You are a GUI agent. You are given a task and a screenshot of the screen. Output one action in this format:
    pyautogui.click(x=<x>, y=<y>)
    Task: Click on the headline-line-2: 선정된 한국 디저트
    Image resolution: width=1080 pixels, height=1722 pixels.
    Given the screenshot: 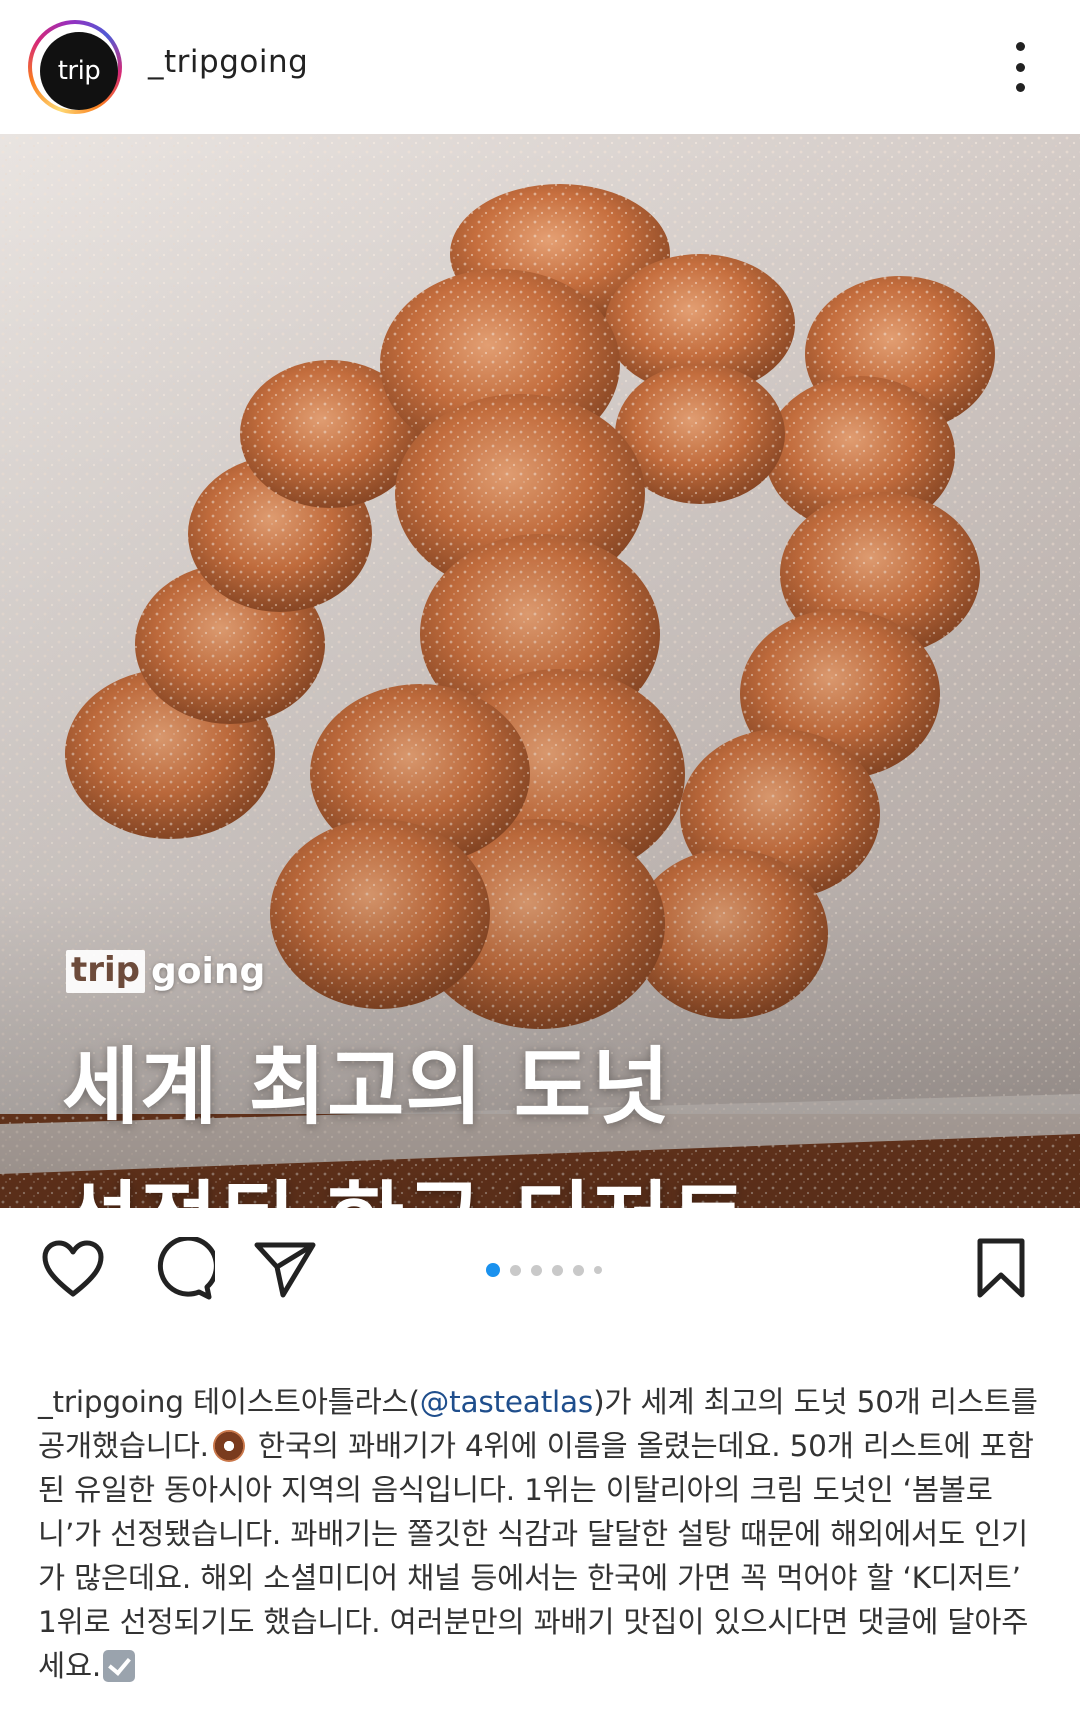 What is the action you would take?
    pyautogui.click(x=405, y=1181)
    